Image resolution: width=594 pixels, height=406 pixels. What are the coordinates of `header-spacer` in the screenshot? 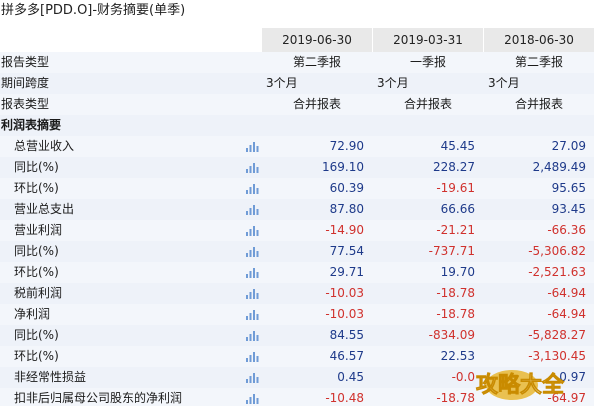 It's located at (131, 40).